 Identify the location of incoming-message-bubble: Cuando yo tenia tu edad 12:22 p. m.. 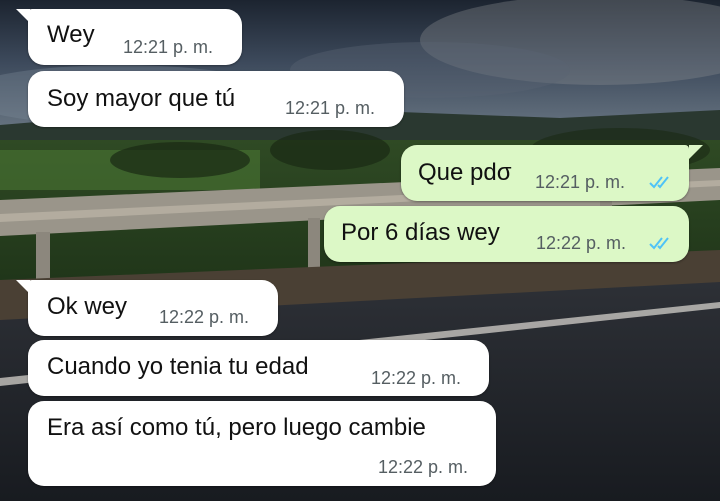
(258, 368).